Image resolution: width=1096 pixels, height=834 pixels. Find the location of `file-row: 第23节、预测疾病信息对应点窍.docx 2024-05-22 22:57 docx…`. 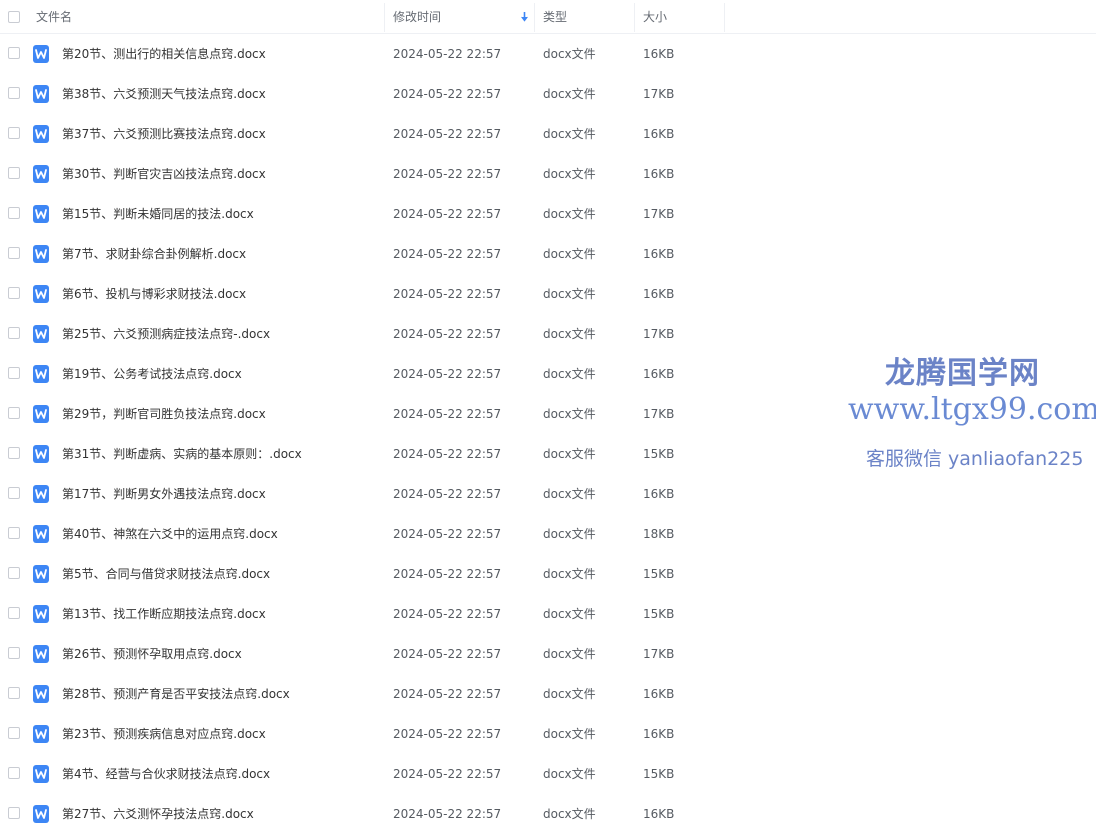

file-row: 第23节、预测疾病信息对应点窍.docx 2024-05-22 22:57 docx… is located at coordinates (548, 734).